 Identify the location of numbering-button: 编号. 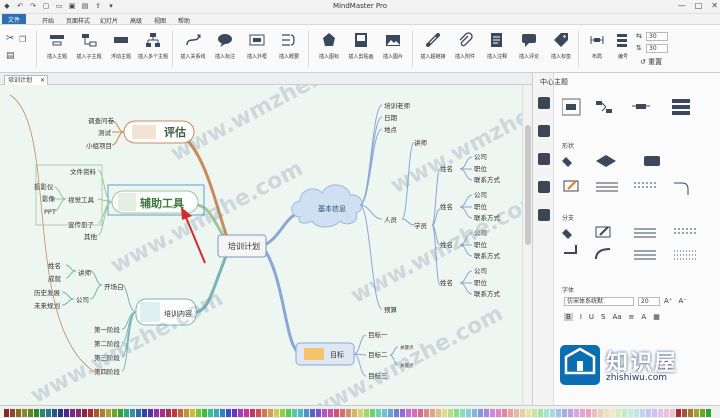
(623, 49).